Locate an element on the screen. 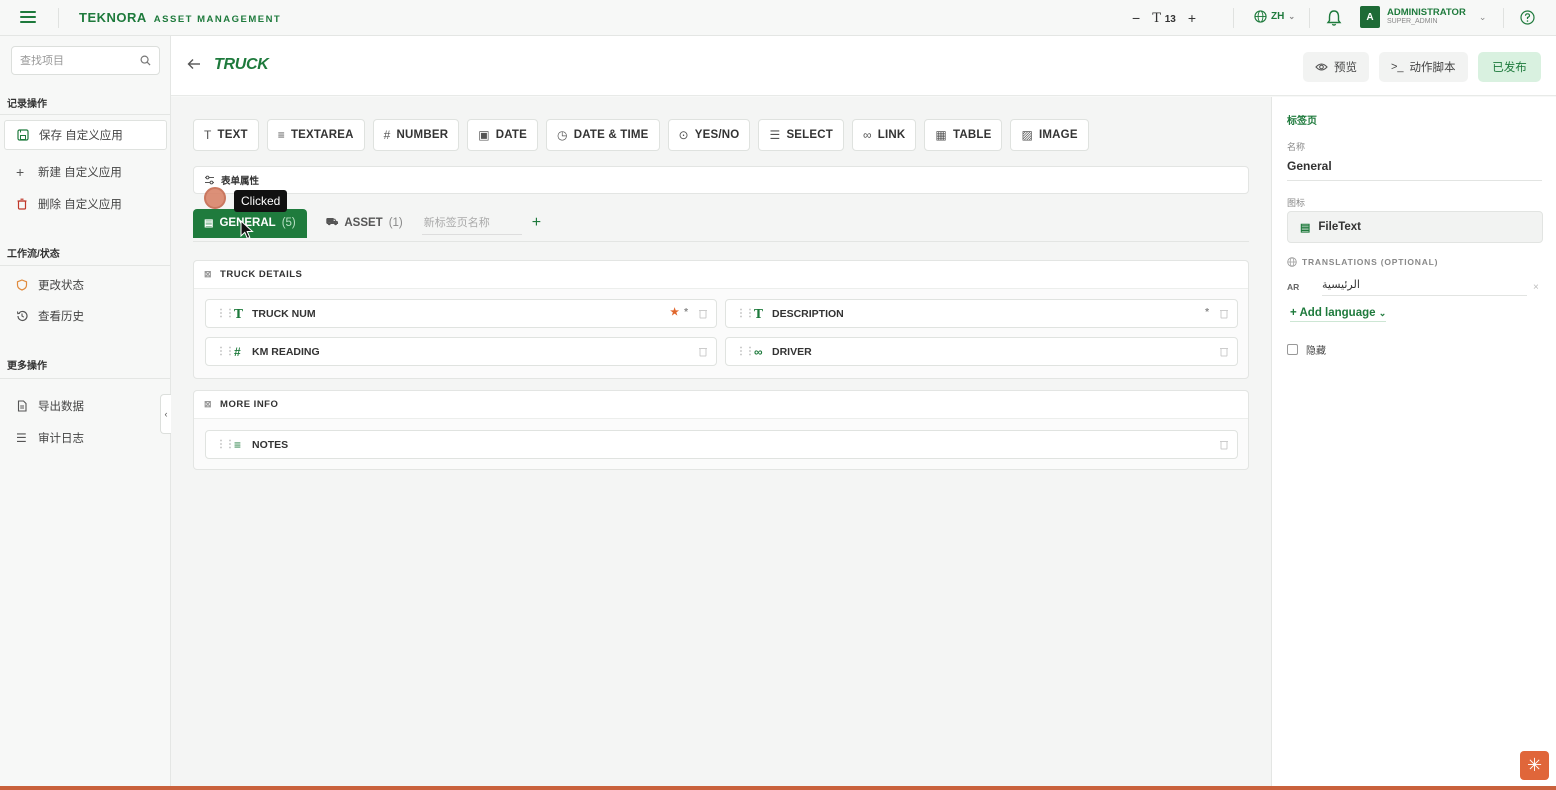 The width and height of the screenshot is (1556, 790). bell-icon is located at coordinates (1334, 18).